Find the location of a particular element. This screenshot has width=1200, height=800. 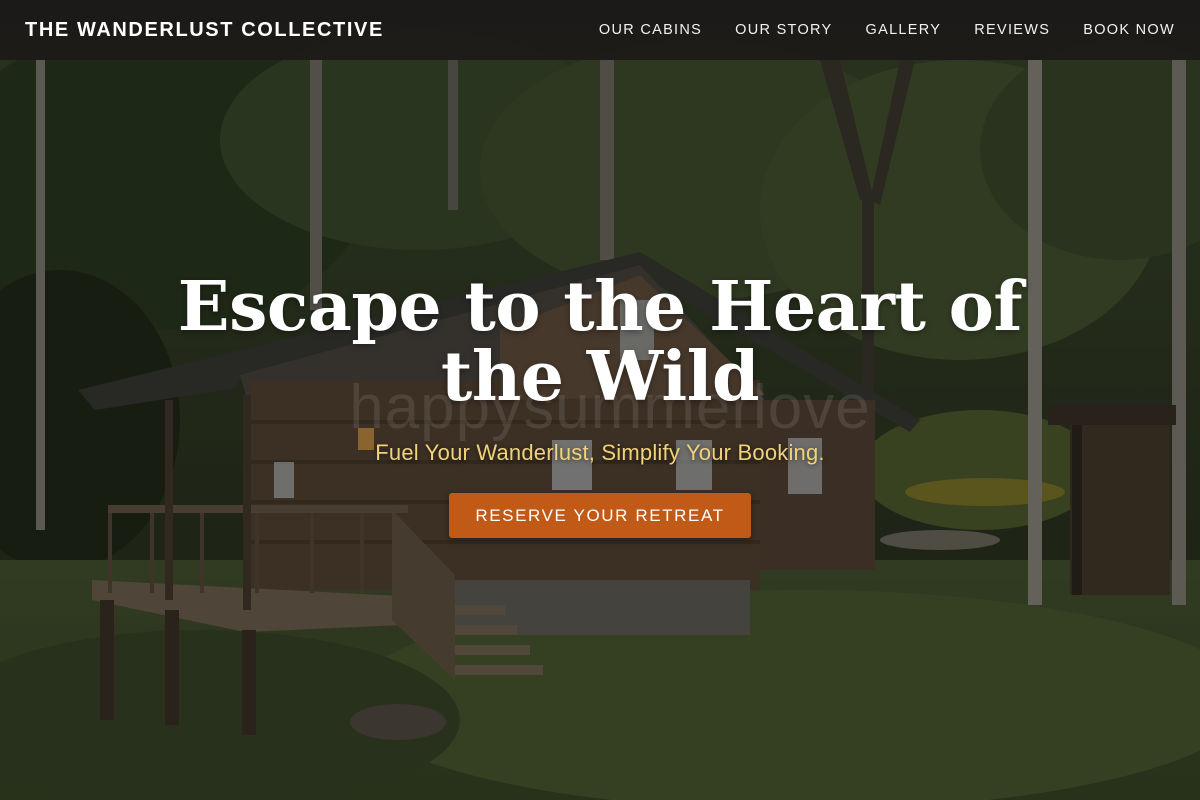

nav-item-book-now: BOOK NOW is located at coordinates (1129, 30).